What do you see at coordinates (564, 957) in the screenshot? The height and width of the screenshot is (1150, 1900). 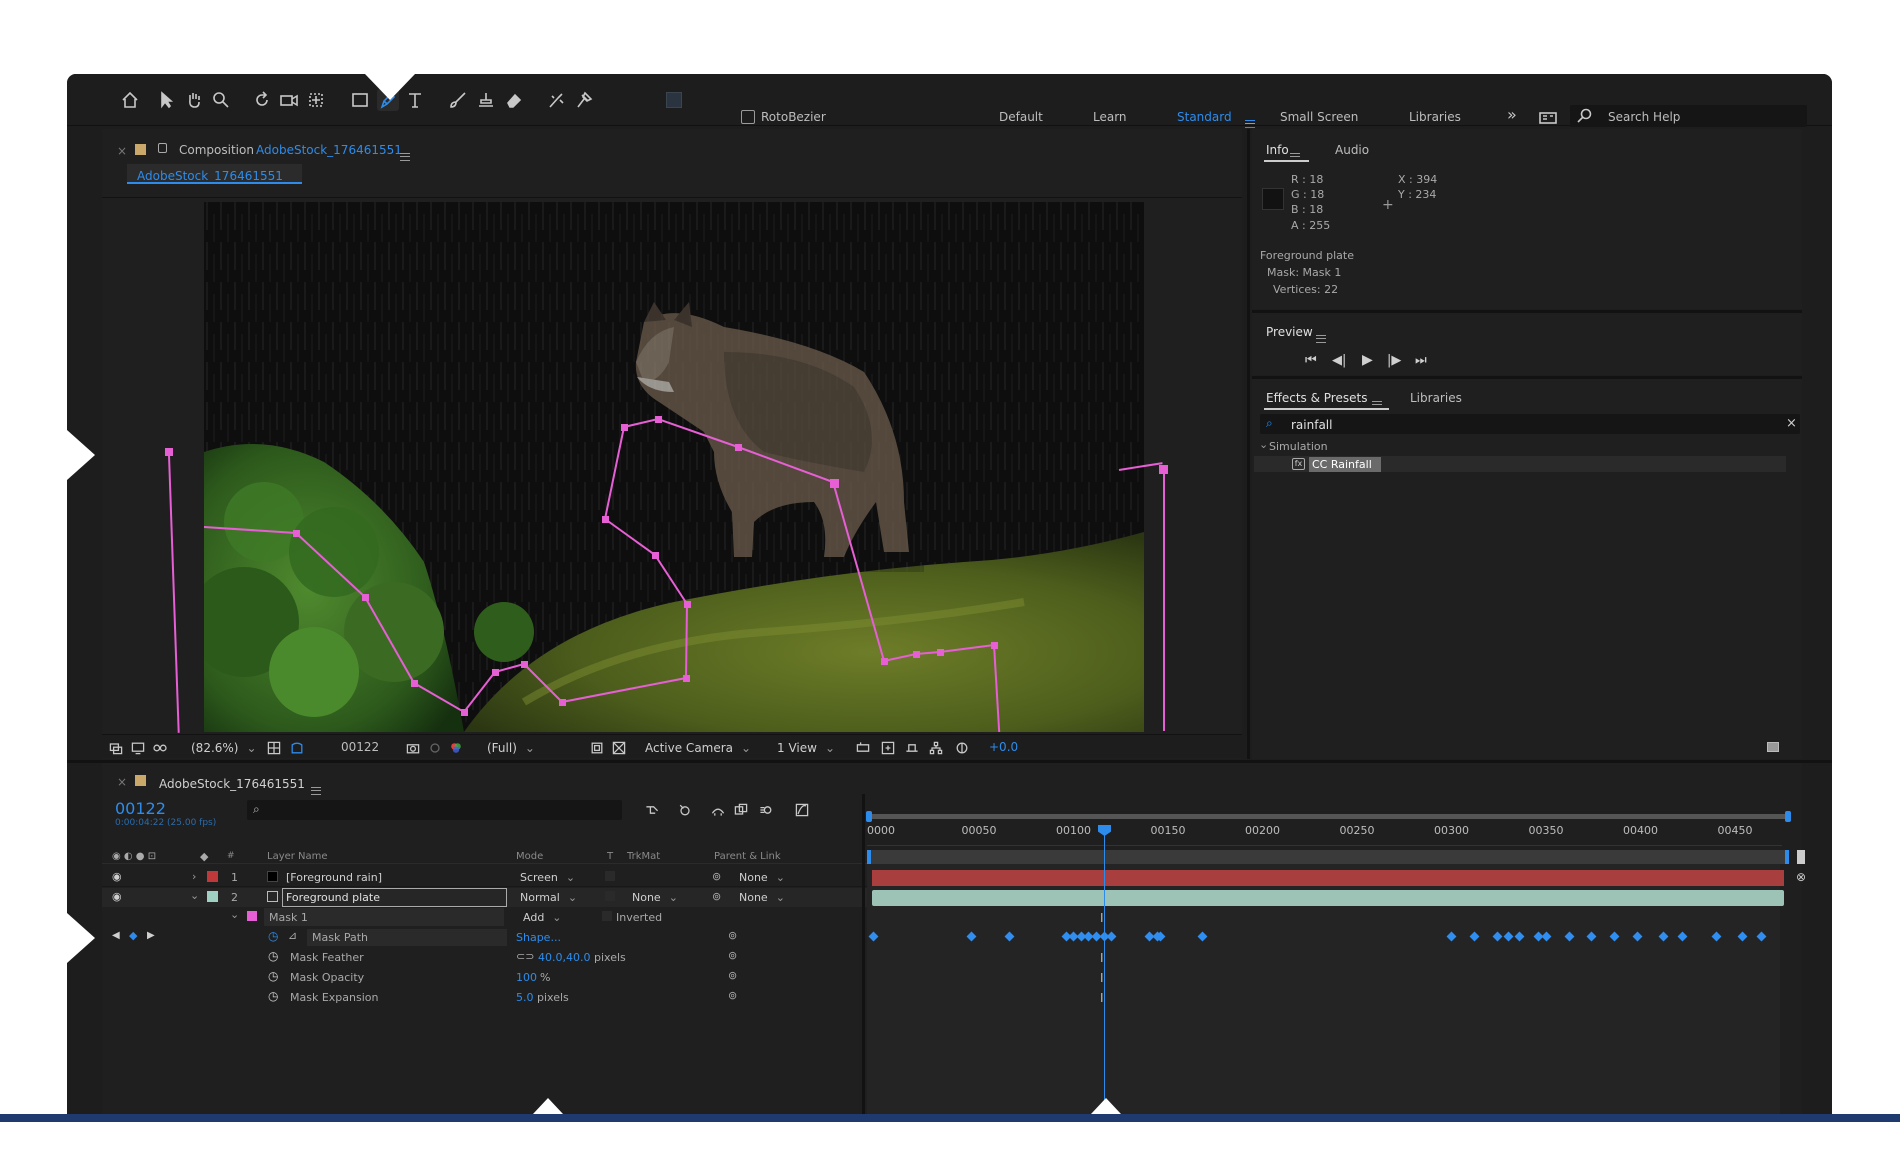 I see `mask-feather-value: 40.0,40.0` at bounding box center [564, 957].